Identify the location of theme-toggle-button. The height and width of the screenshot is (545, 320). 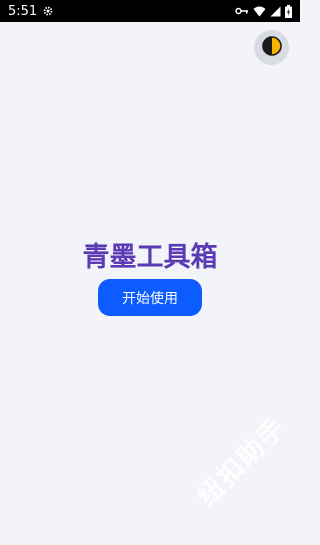
(271, 47).